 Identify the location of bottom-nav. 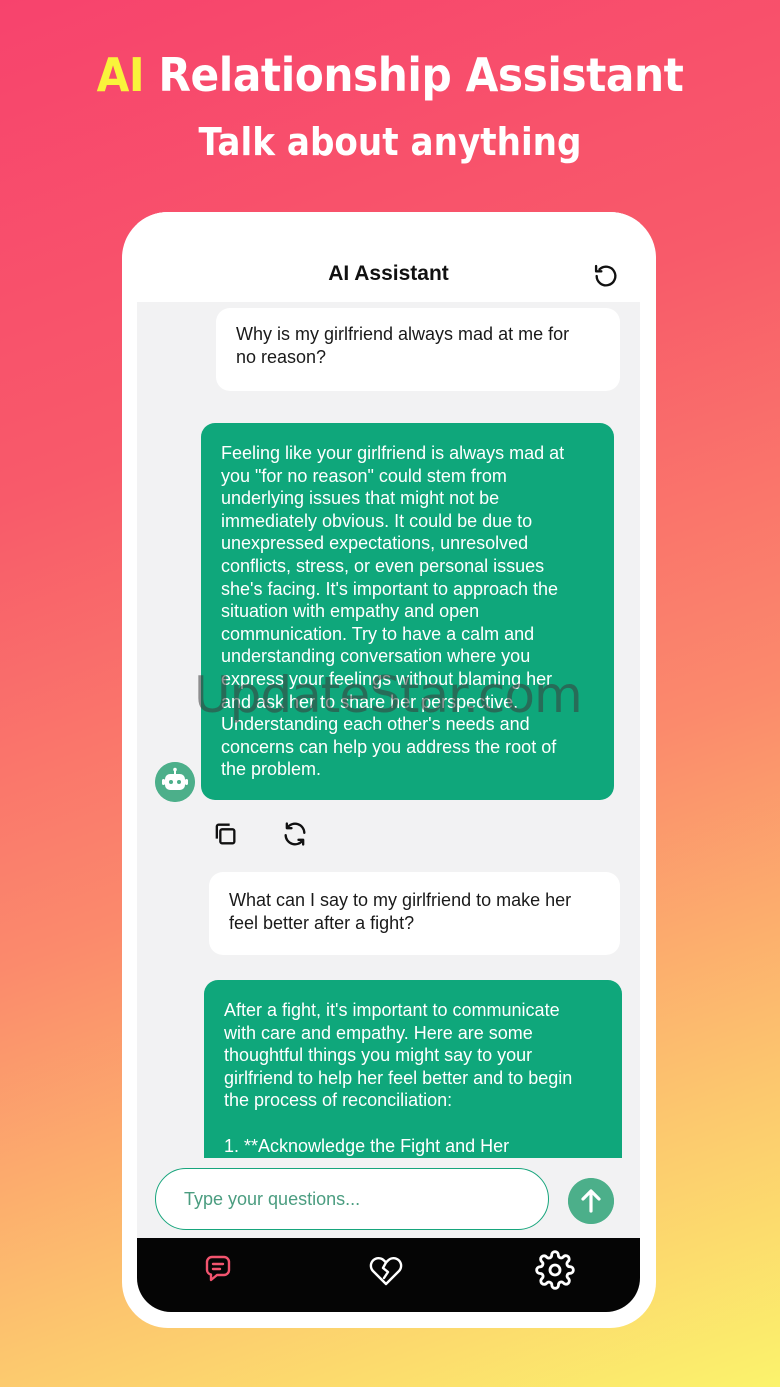
(388, 1275).